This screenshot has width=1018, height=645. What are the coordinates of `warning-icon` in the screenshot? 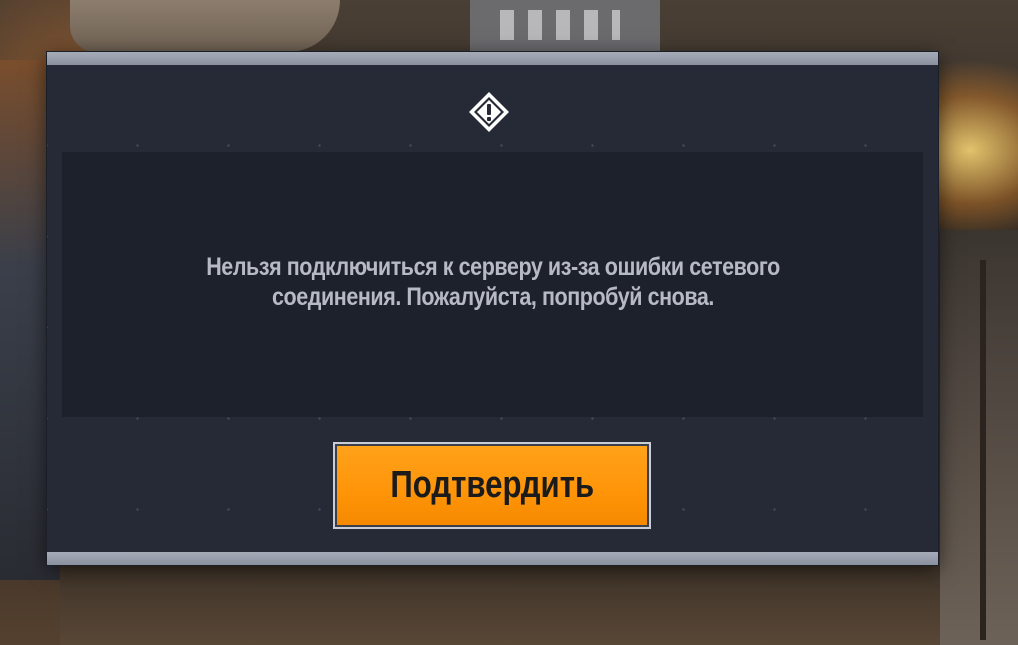 It's located at (489, 112).